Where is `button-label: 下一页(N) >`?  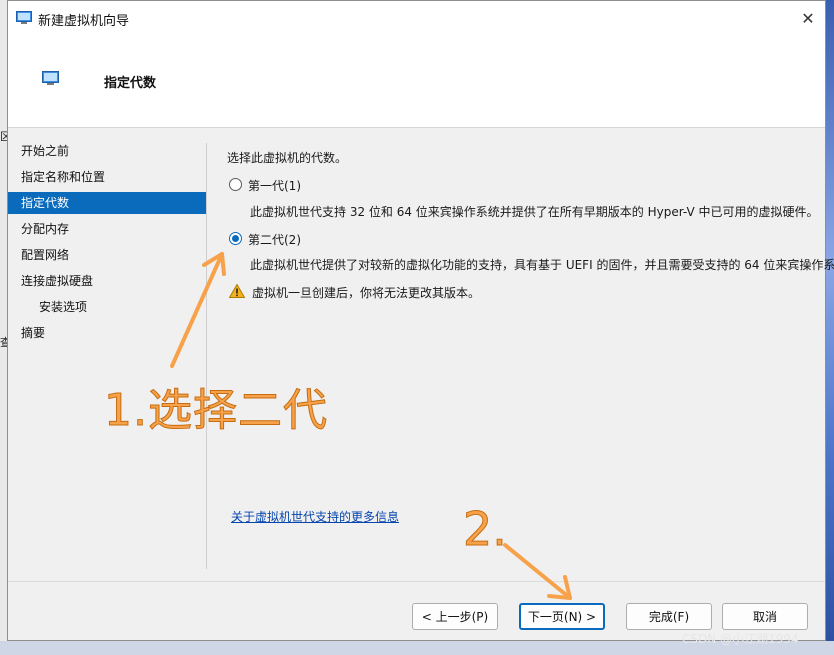 button-label: 下一页(N) > is located at coordinates (562, 617).